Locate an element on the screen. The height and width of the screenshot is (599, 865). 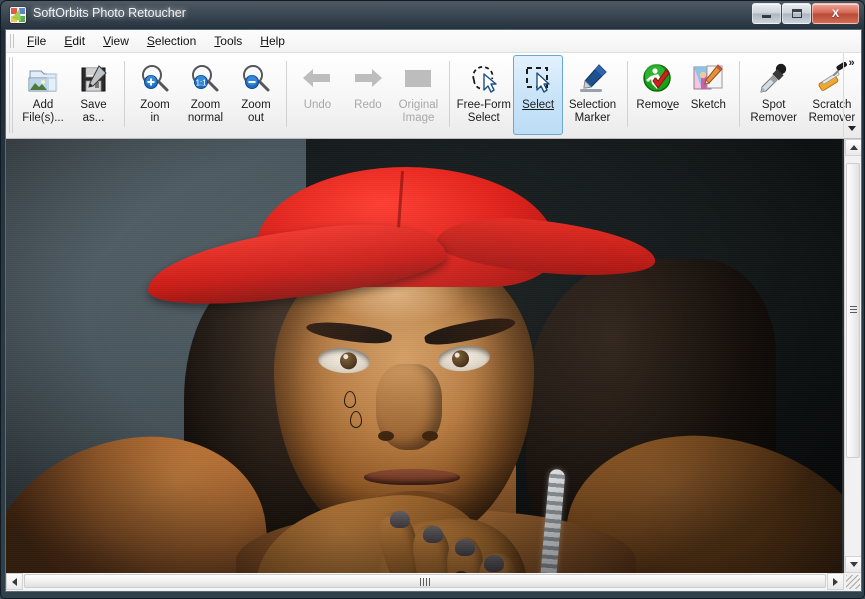
menu-item-file: FFileile is located at coordinates (36, 41).